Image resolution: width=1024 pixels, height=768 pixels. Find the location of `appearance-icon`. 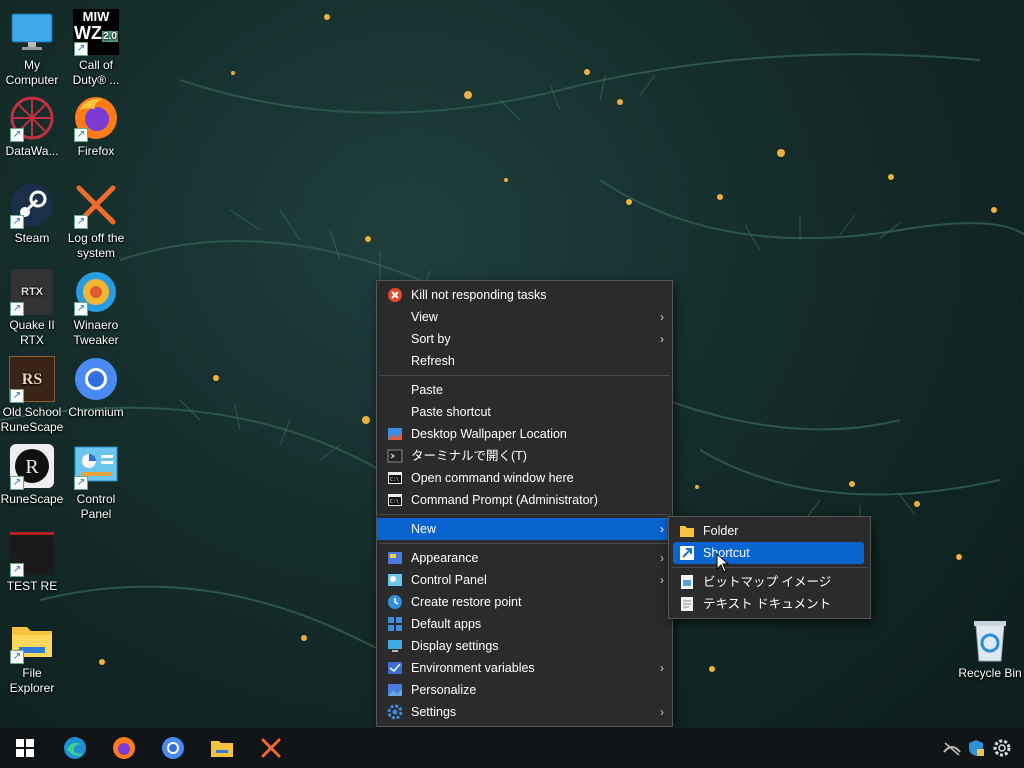

appearance-icon is located at coordinates (395, 558).